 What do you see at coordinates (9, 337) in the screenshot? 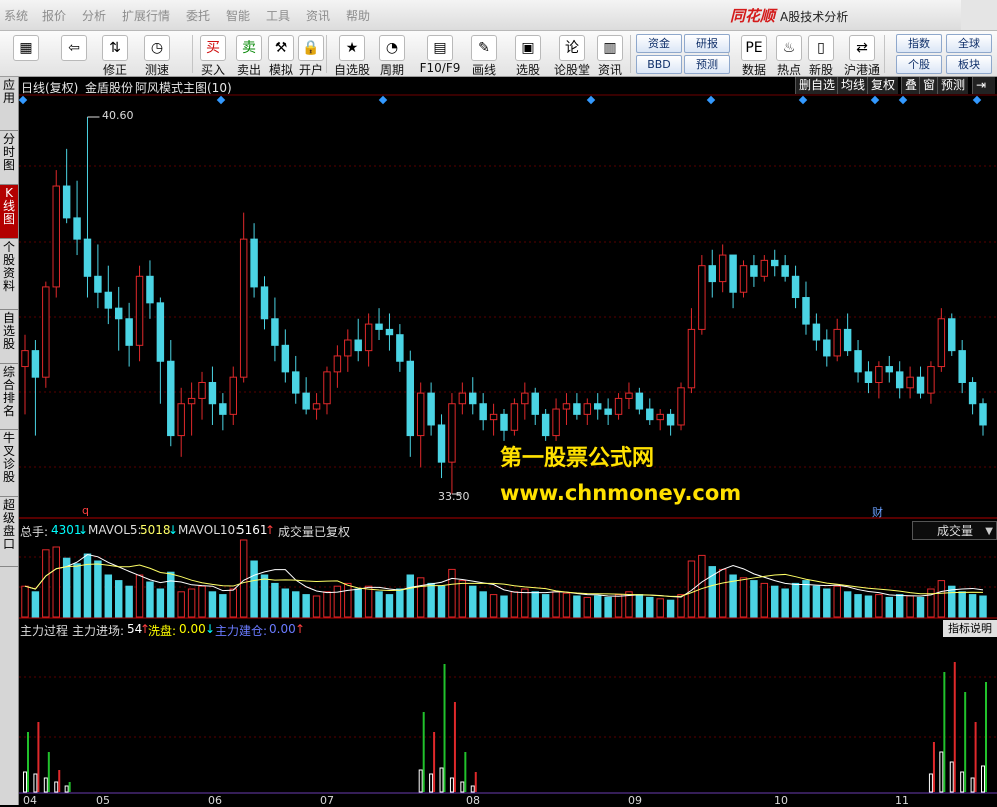
I see `side-tab-4: 自选股` at bounding box center [9, 337].